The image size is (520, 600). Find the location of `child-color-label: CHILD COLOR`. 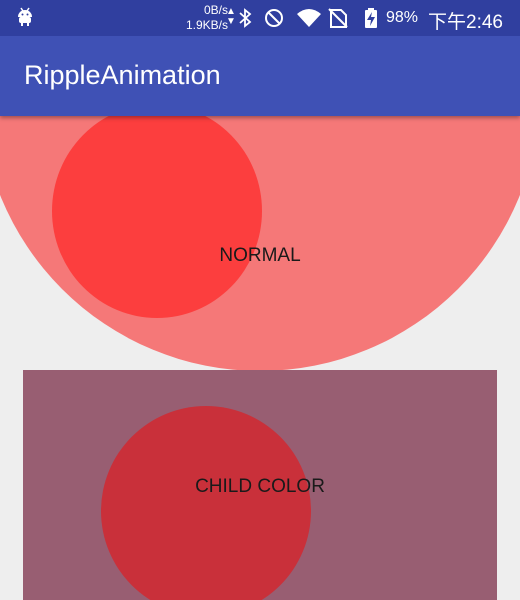

child-color-label: CHILD COLOR is located at coordinates (260, 486).